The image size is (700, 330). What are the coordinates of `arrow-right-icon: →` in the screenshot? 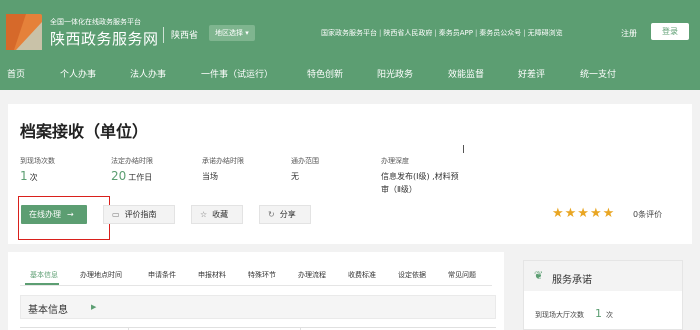 It's located at (70, 214).